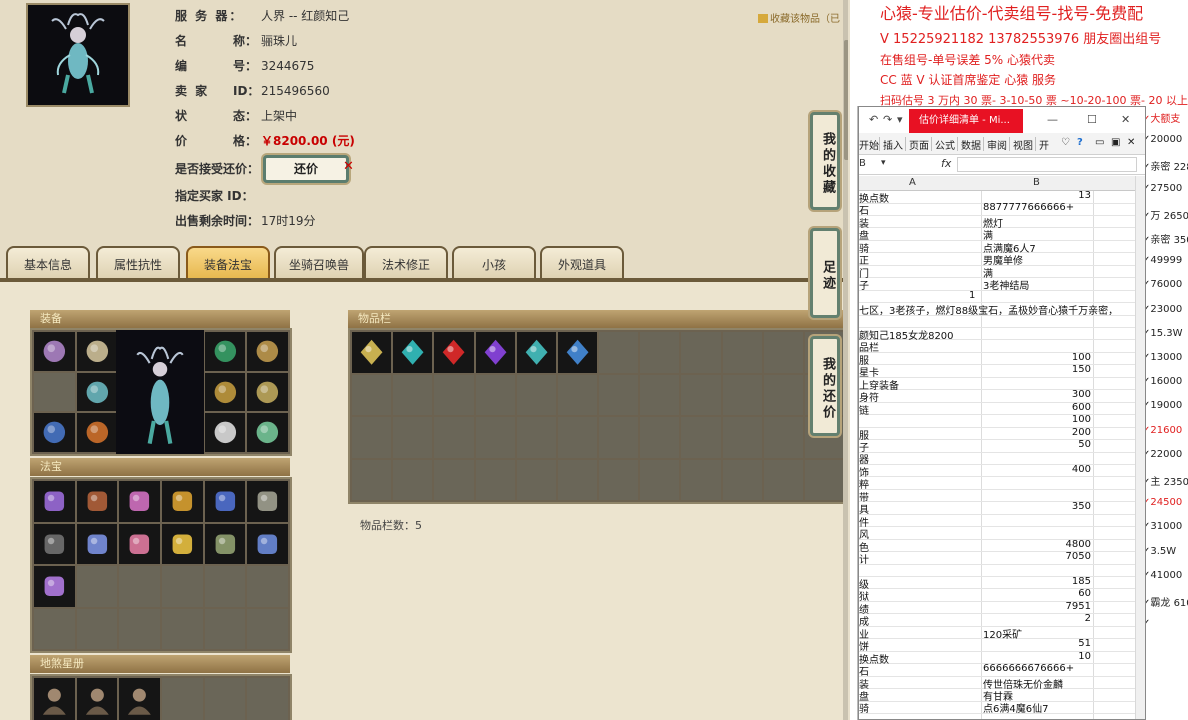 The height and width of the screenshot is (720, 1188). I want to click on ribbon-tab-view: 视图, so click(1023, 144).